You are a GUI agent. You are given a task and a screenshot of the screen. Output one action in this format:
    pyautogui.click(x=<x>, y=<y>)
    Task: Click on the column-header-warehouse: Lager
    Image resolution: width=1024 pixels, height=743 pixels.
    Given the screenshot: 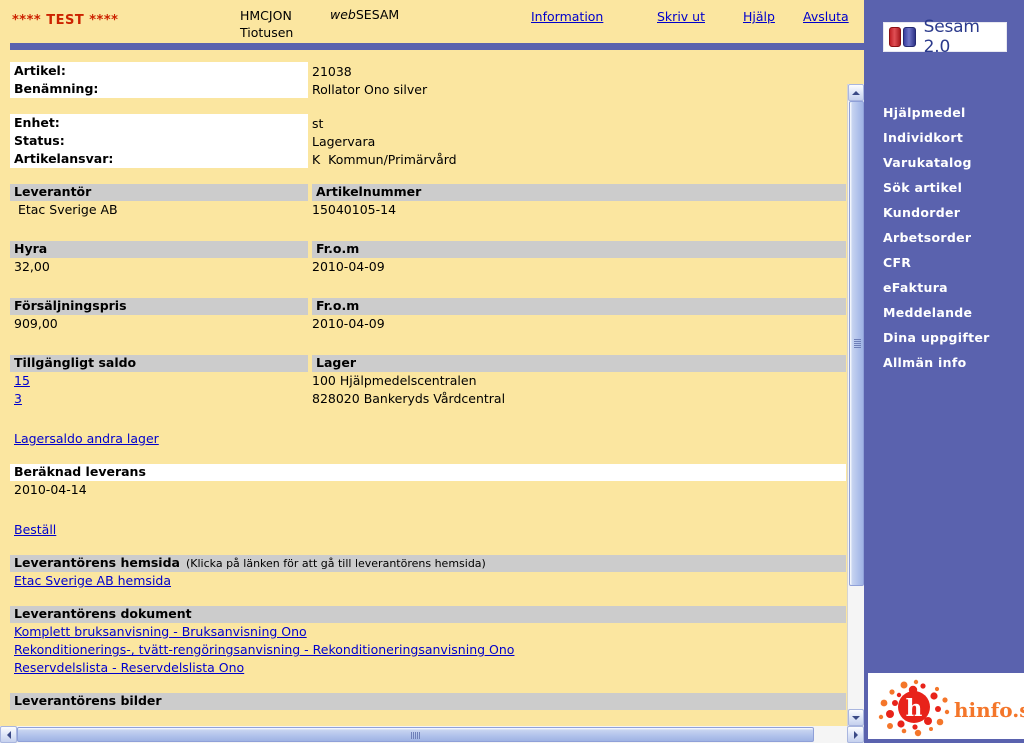 What is the action you would take?
    pyautogui.click(x=579, y=363)
    